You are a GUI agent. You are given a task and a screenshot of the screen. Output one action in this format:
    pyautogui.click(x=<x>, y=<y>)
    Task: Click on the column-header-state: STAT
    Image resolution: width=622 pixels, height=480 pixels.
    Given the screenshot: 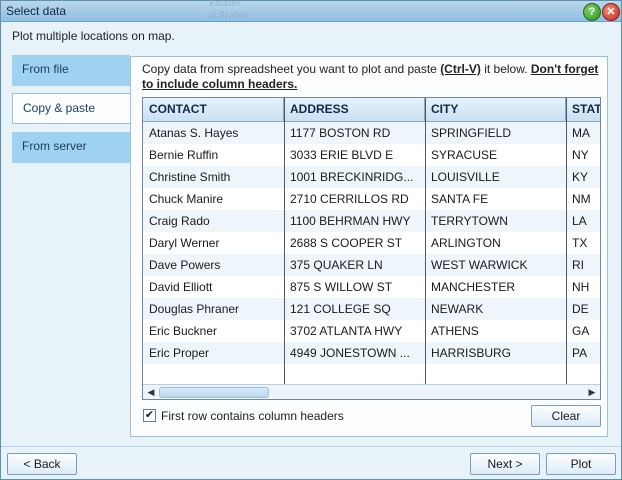 What is the action you would take?
    pyautogui.click(x=583, y=109)
    